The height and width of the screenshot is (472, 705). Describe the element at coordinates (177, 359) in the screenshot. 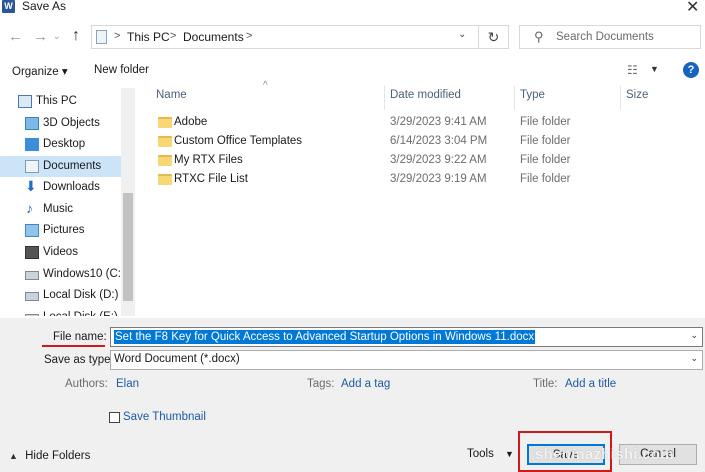

I see `save-as-type-value: Word Document (*.docx)` at that location.